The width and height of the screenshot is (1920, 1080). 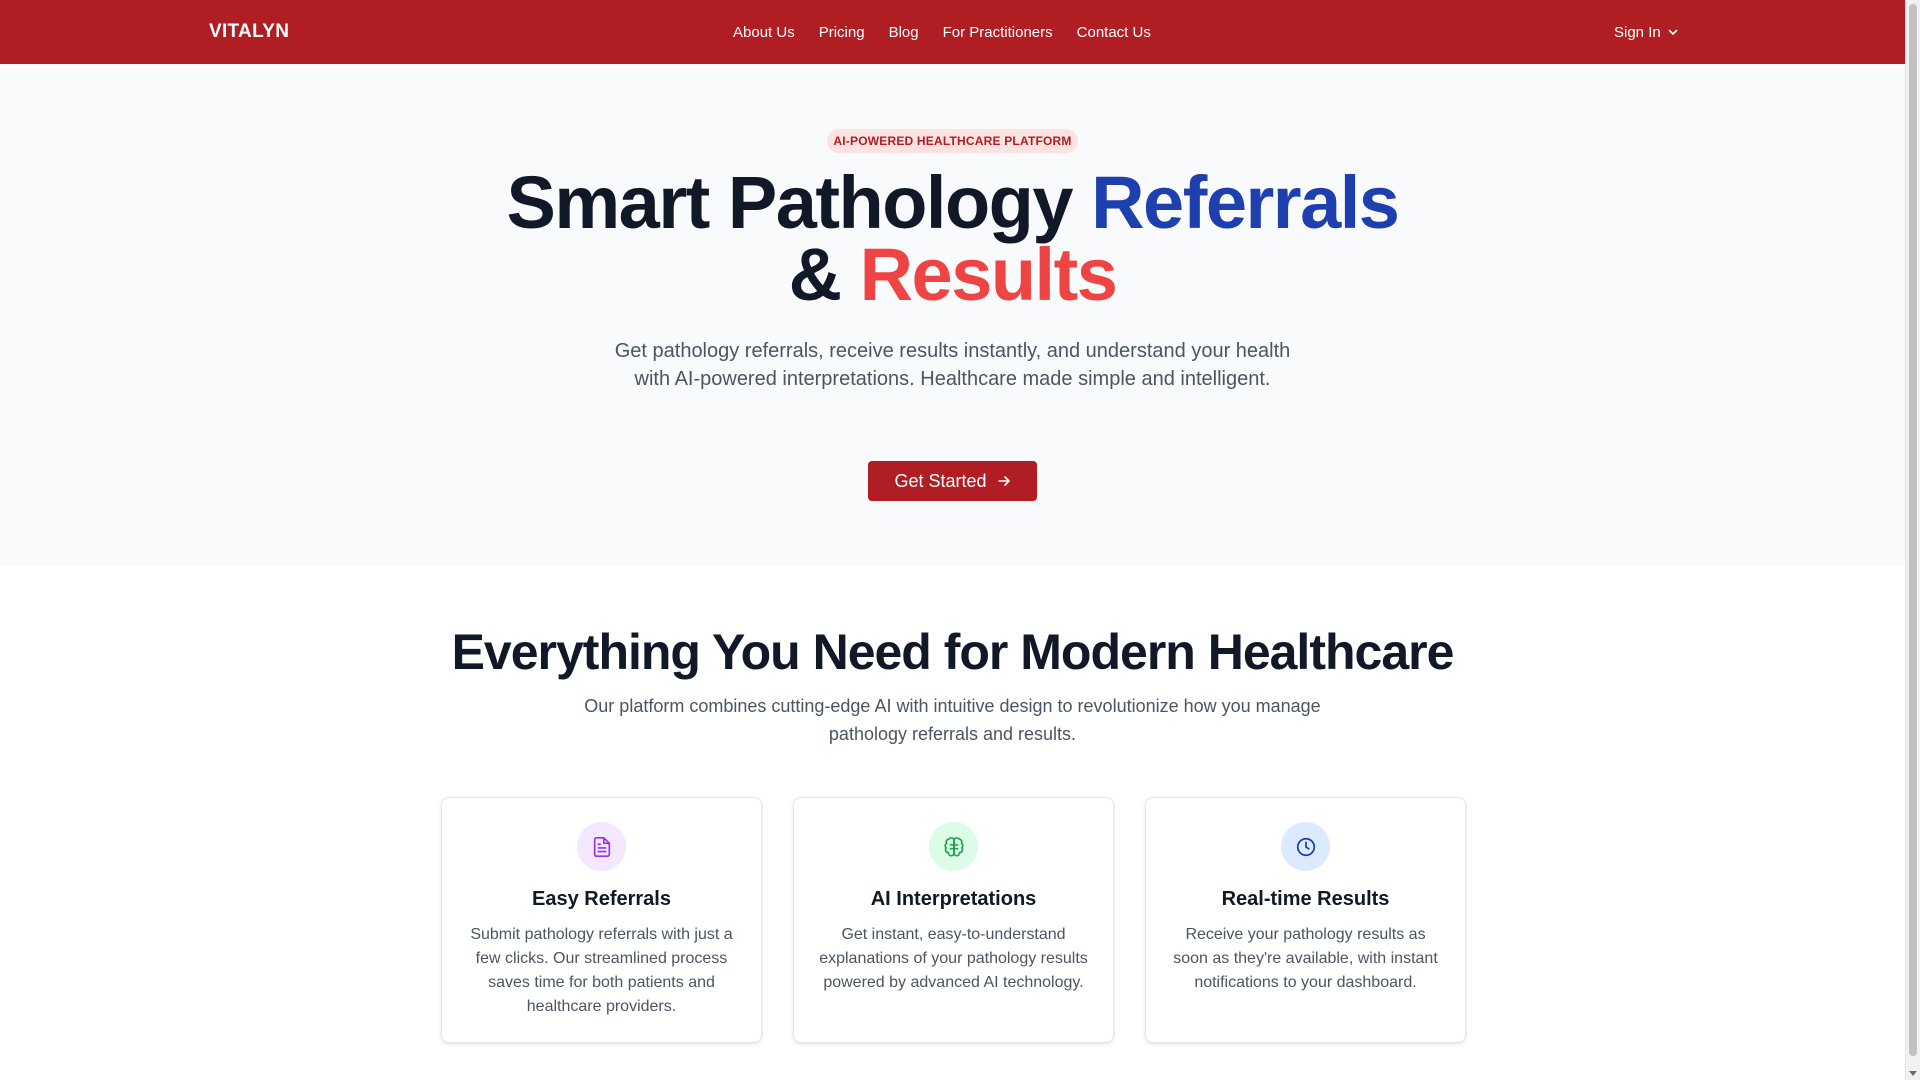 What do you see at coordinates (1245, 202) in the screenshot?
I see `hero-title-referrals: Referrals` at bounding box center [1245, 202].